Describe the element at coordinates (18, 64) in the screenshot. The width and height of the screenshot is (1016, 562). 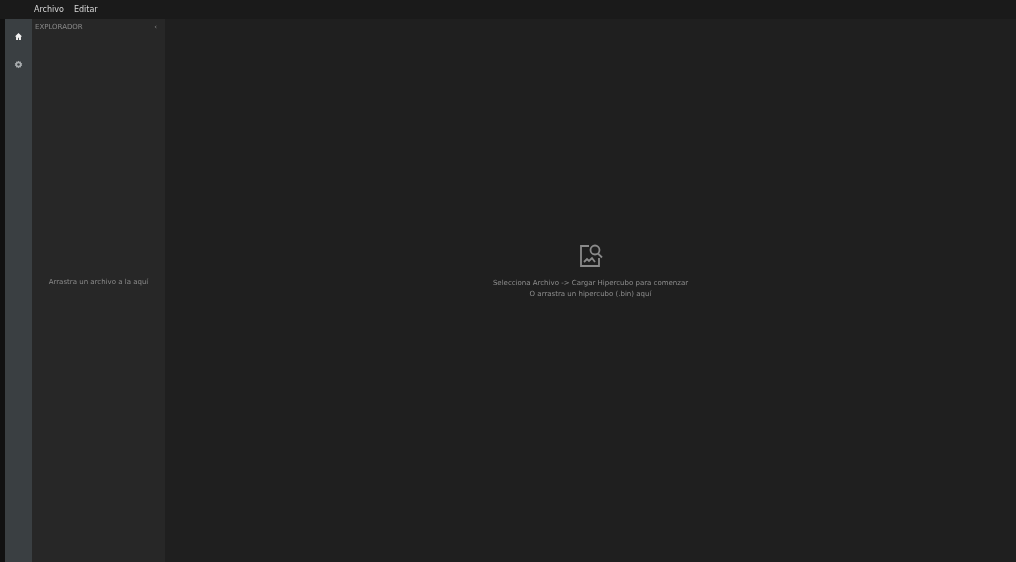
I see `settings-icon` at that location.